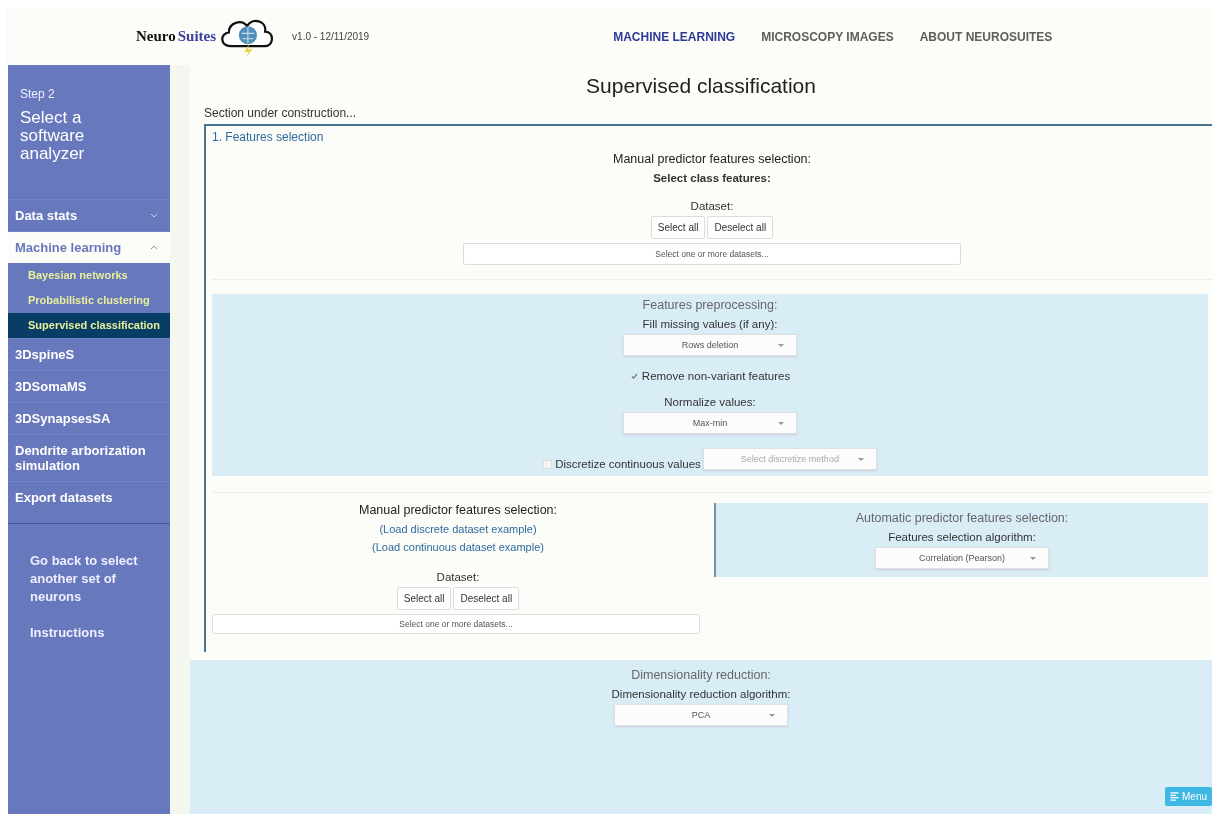  Describe the element at coordinates (37, 93) in the screenshot. I see `step-label: Step 2` at that location.